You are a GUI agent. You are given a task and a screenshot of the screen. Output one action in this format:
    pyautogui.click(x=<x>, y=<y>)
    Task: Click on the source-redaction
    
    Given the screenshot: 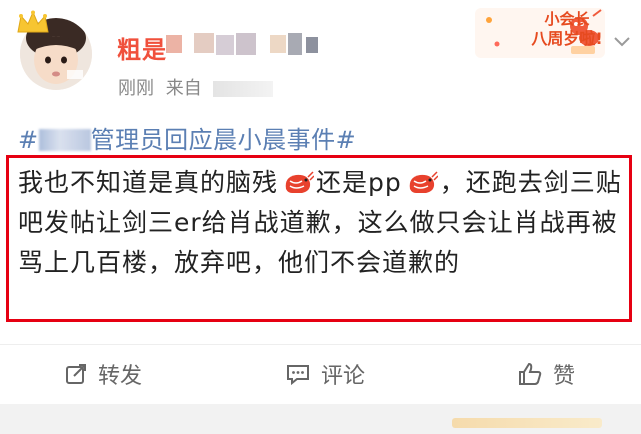 What is the action you would take?
    pyautogui.click(x=243, y=89)
    